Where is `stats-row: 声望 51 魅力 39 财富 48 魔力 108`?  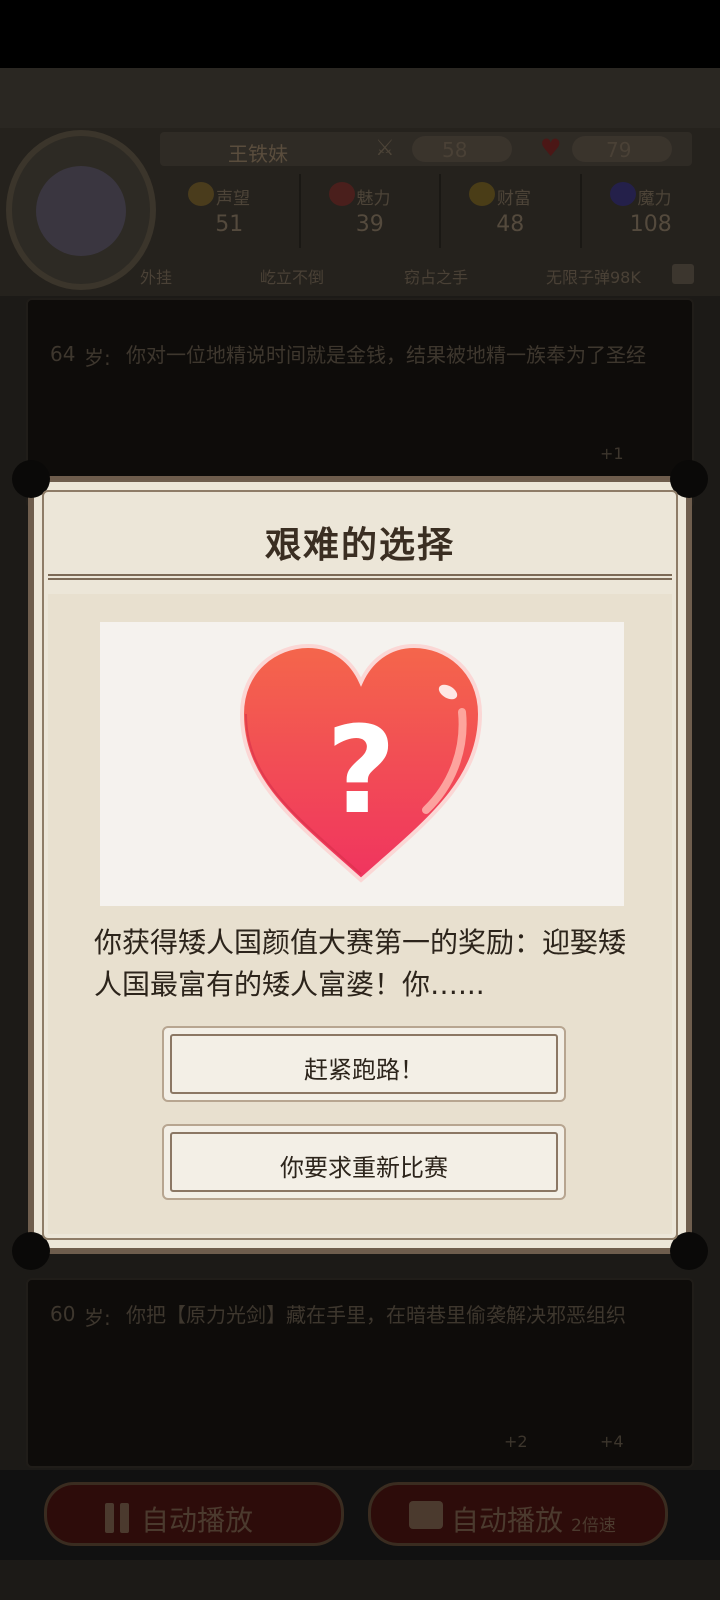 stats-row: 声望 51 魅力 39 财富 48 魔力 108 is located at coordinates (440, 211).